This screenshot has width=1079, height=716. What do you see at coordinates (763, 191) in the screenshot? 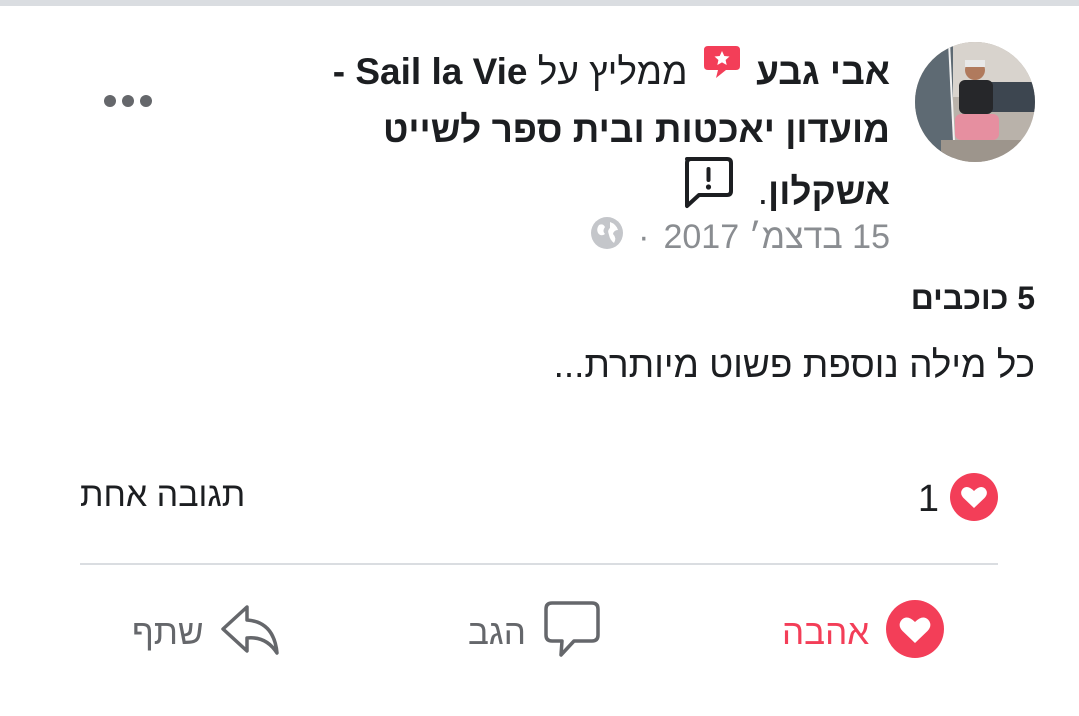
I see `trailing-period: .` at bounding box center [763, 191].